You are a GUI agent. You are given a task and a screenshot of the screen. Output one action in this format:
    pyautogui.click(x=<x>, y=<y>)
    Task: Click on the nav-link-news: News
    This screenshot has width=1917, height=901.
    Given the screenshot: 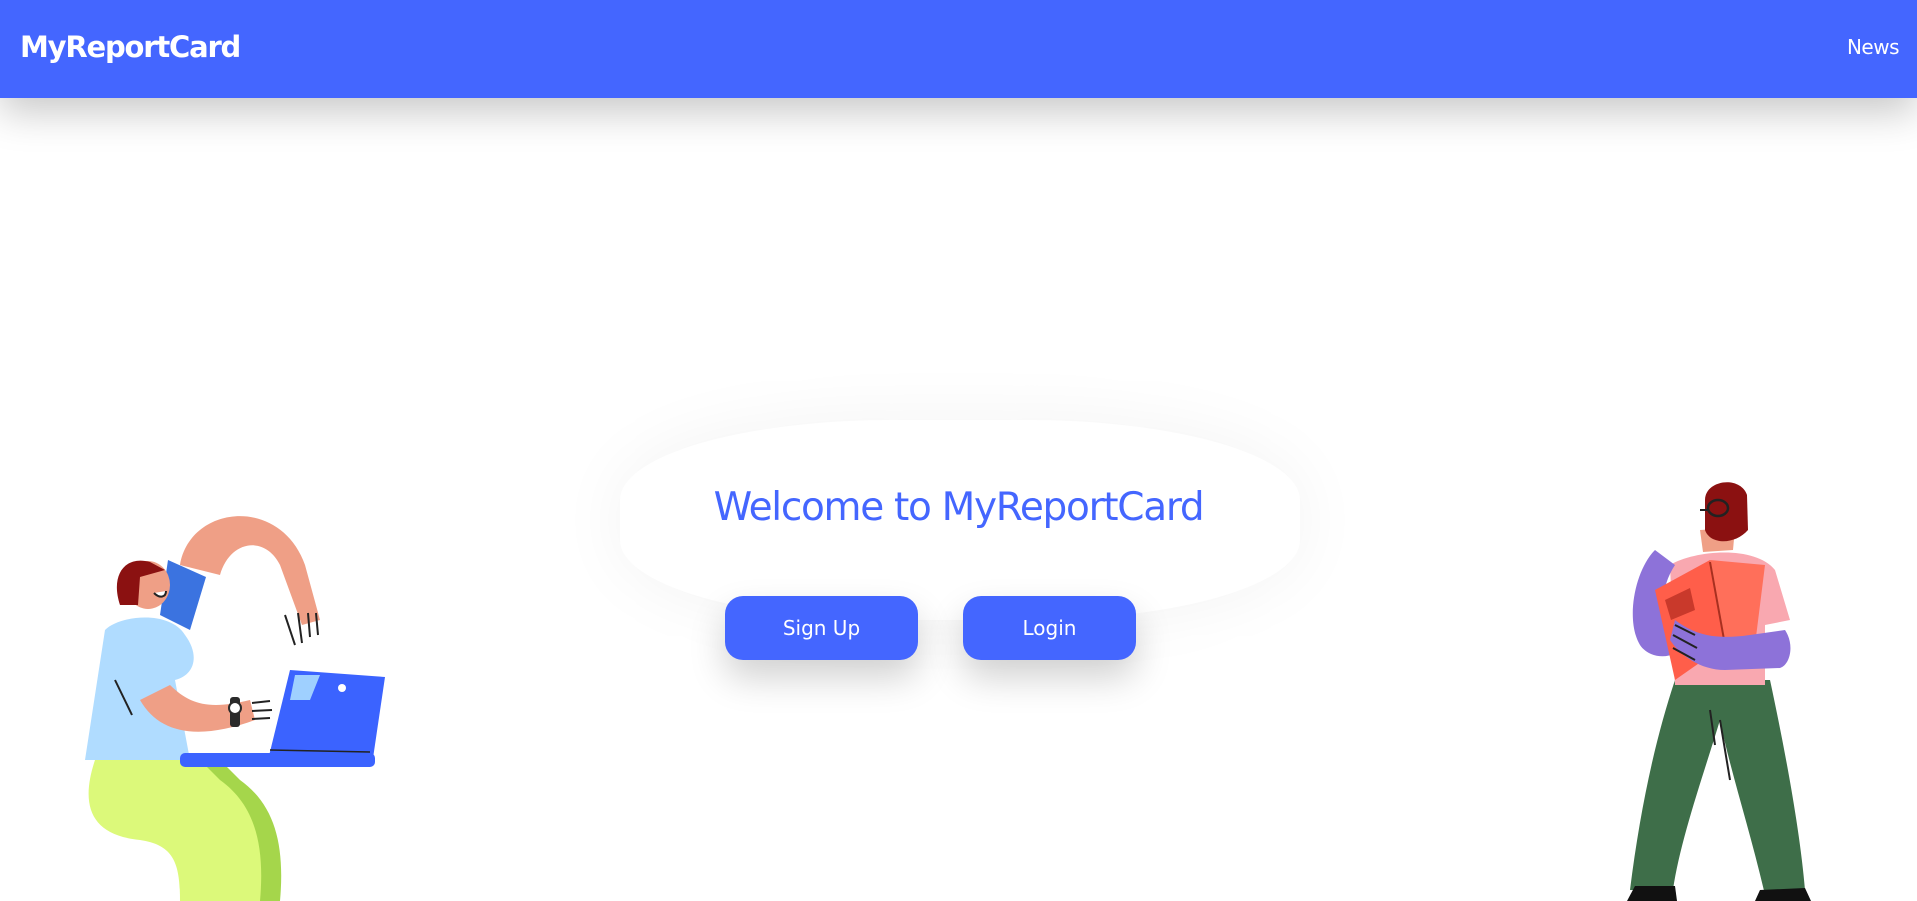 What is the action you would take?
    pyautogui.click(x=1873, y=47)
    